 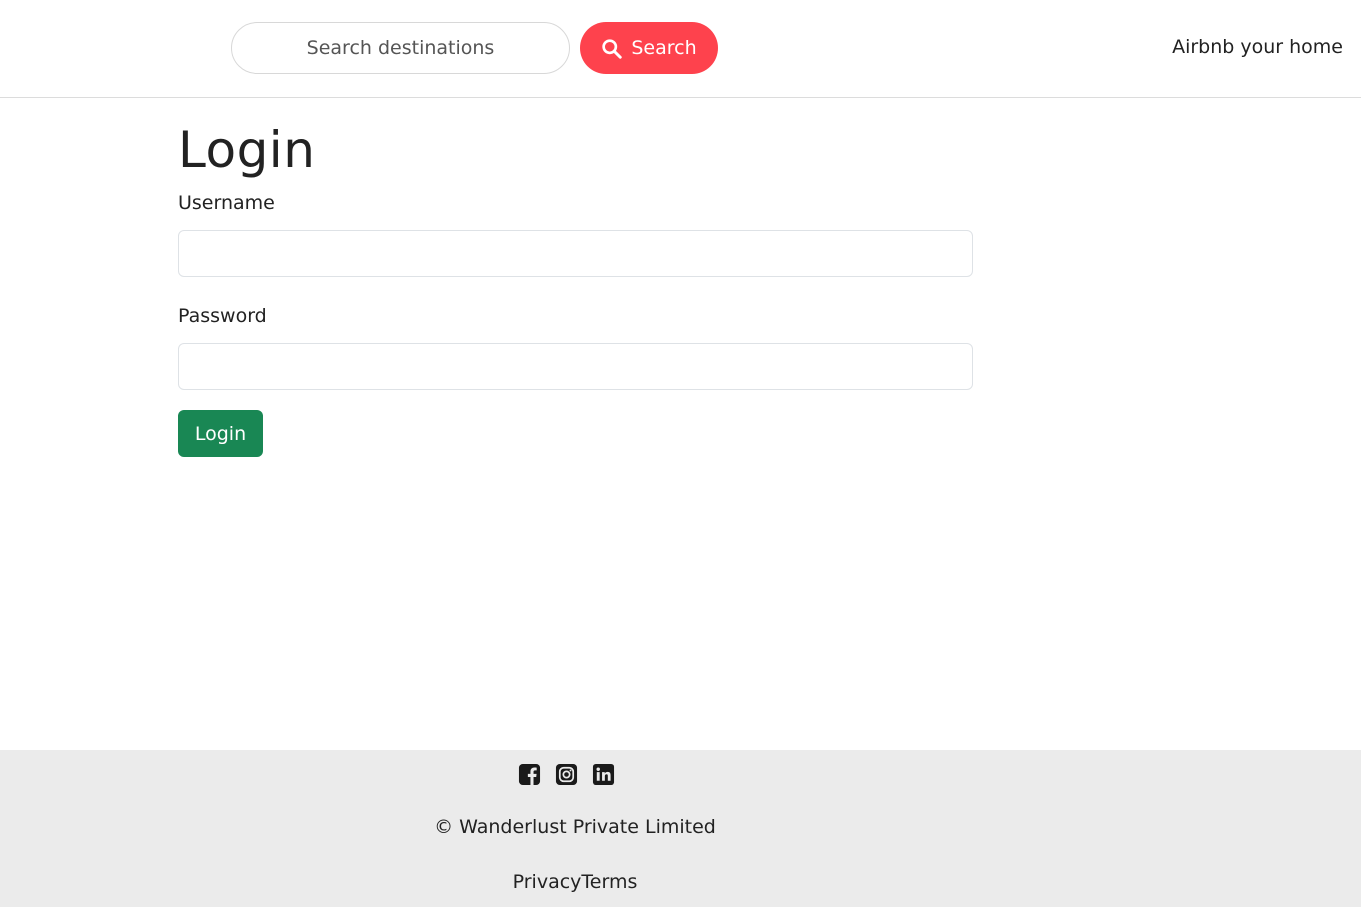 I want to click on search-button: Search, so click(x=649, y=48).